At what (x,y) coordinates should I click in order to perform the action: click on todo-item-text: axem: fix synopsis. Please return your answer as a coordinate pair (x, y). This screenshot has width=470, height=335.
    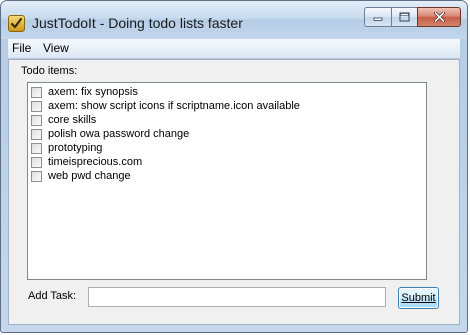
    Looking at the image, I should click on (93, 92).